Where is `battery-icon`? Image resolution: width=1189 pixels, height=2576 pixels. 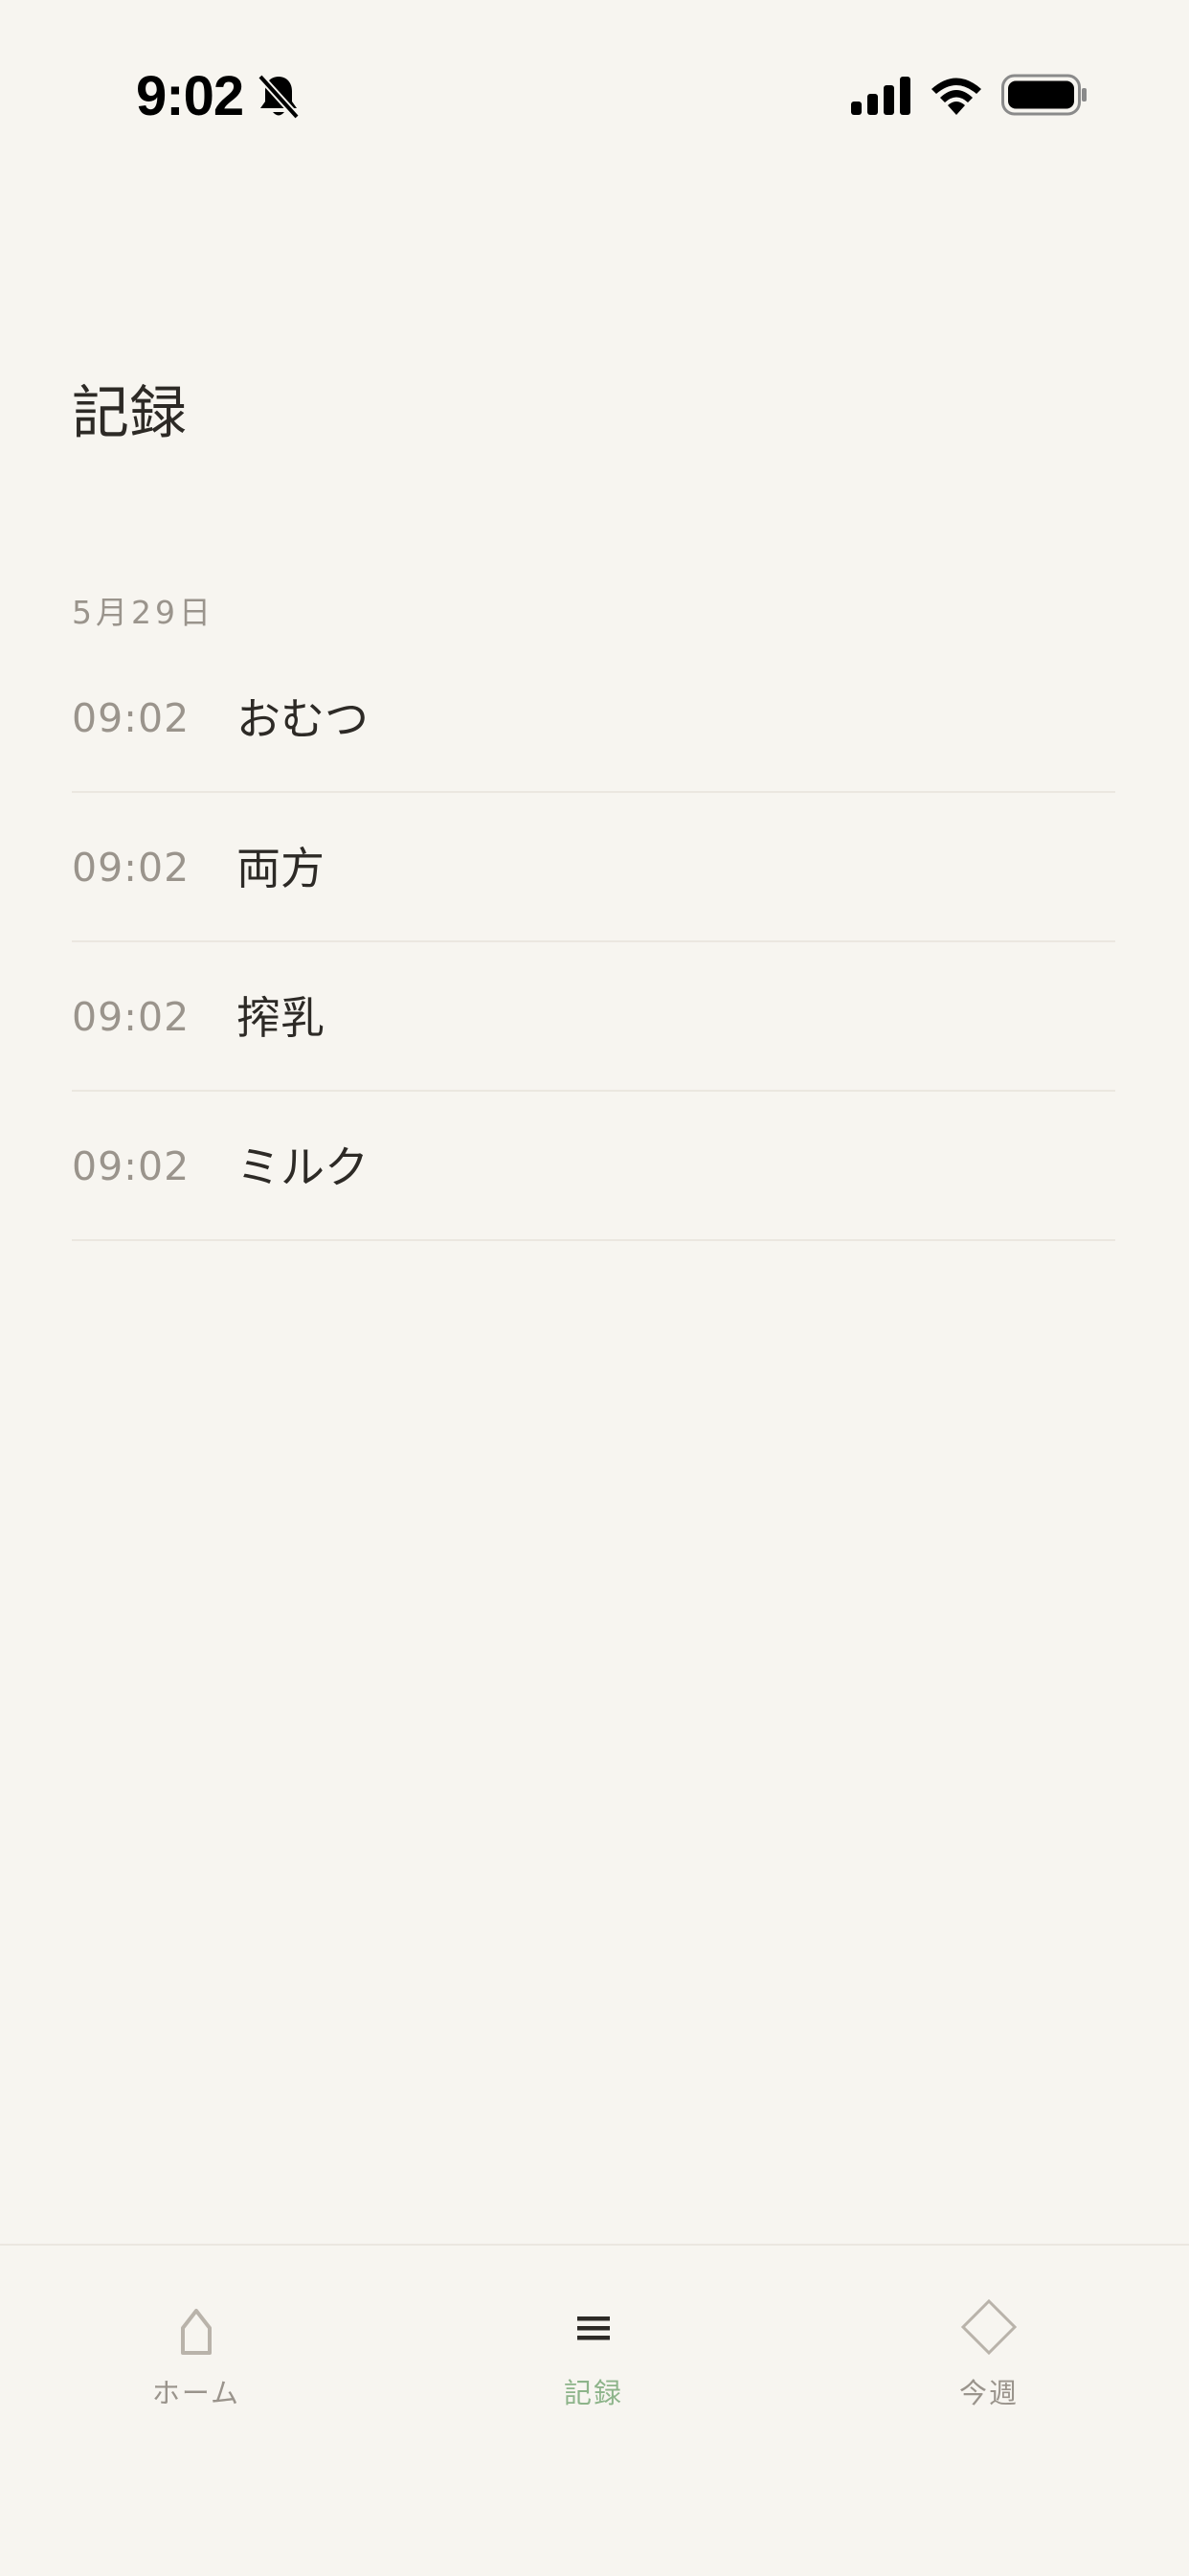
battery-icon is located at coordinates (1044, 95).